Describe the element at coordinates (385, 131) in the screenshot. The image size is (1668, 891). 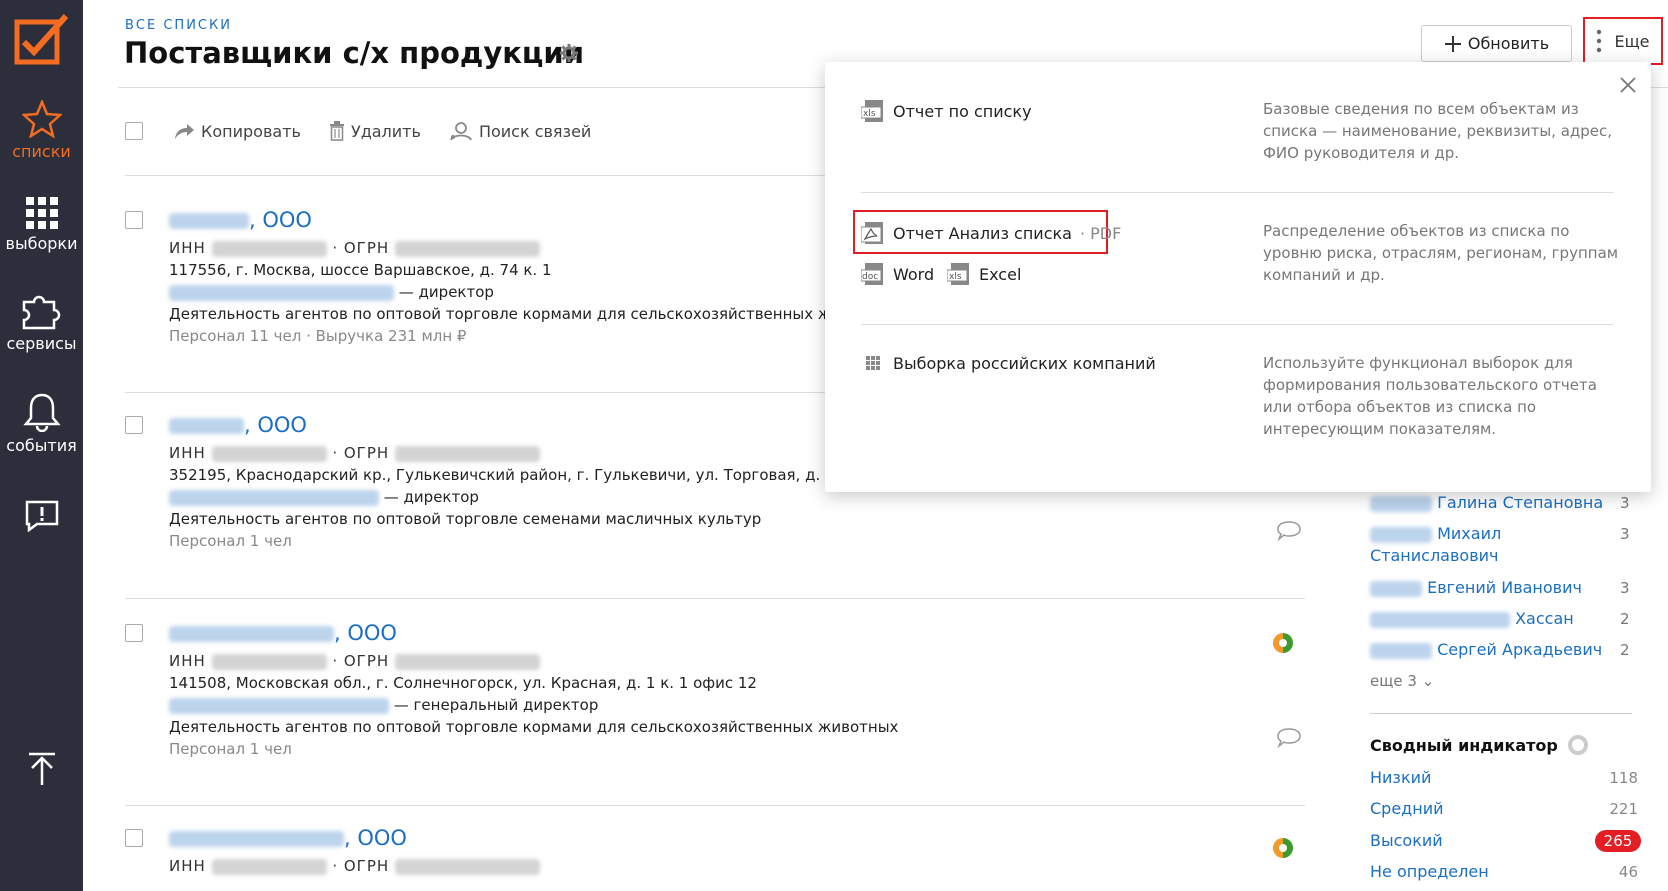
I see `delete-label: Удалить` at that location.